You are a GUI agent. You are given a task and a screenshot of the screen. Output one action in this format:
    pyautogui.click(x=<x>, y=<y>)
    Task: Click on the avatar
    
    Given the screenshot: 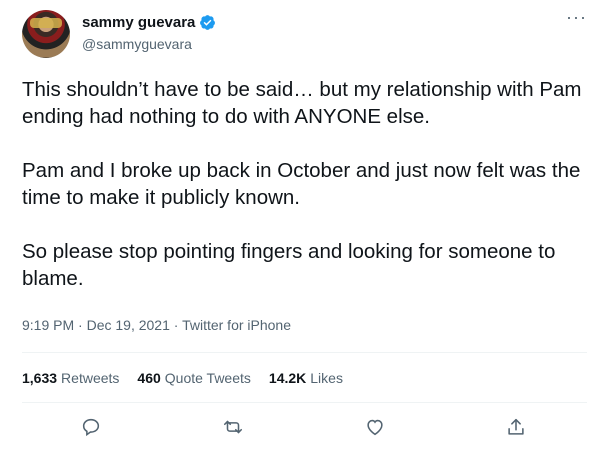 What is the action you would take?
    pyautogui.click(x=46, y=34)
    